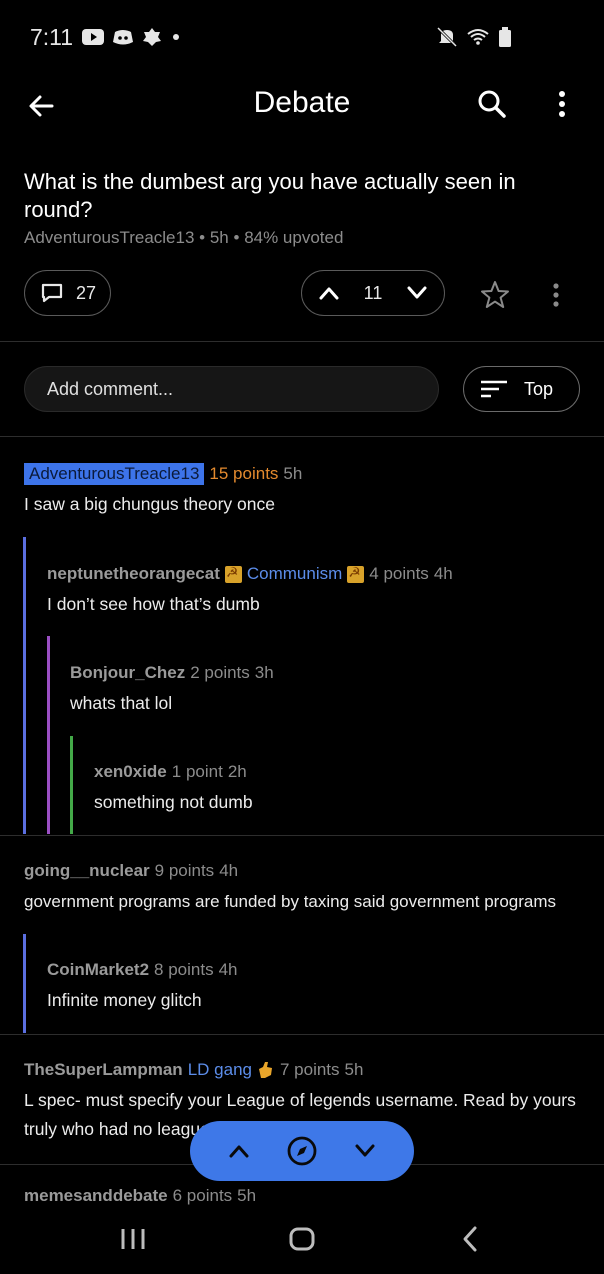 This screenshot has height=1274, width=604. Describe the element at coordinates (176, 37) in the screenshot. I see `dot-icon` at that location.